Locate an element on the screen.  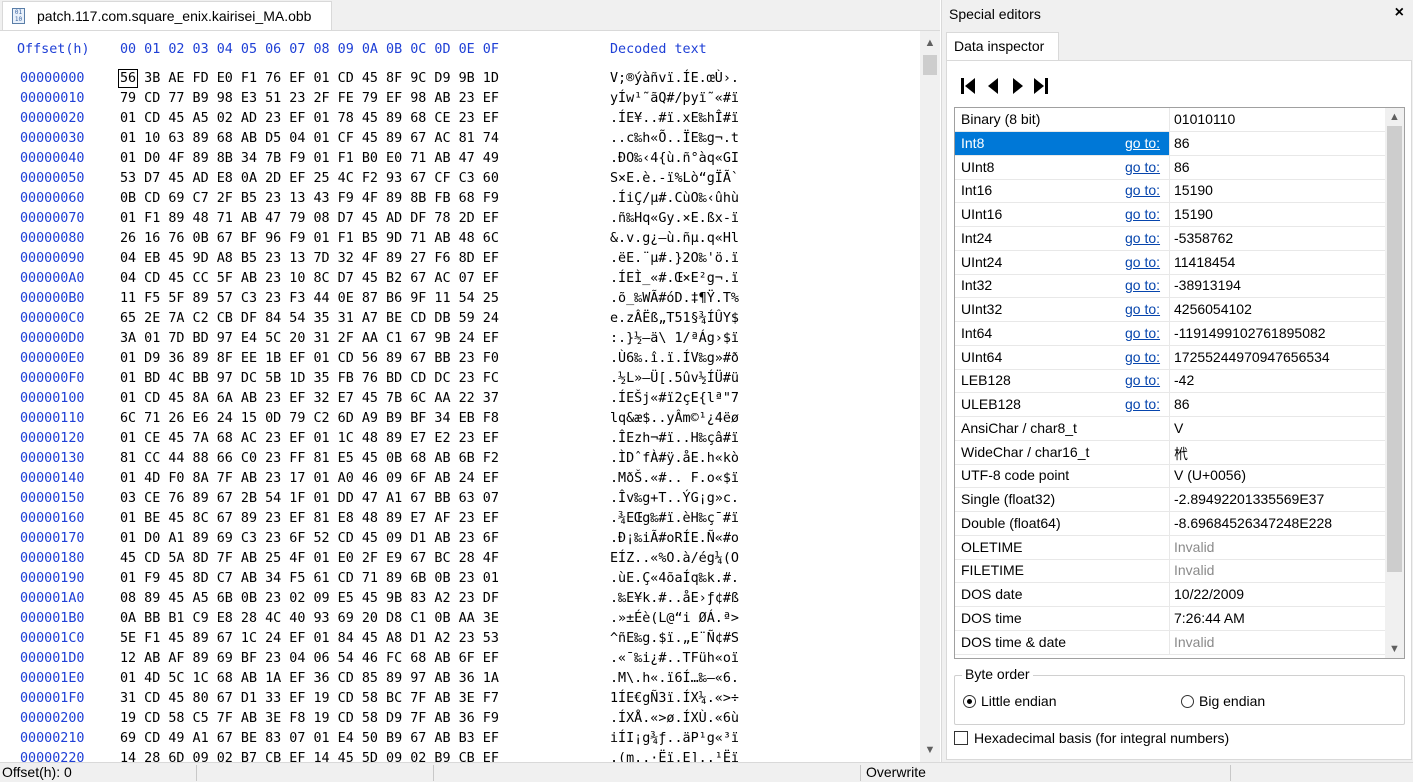
inspector-row: FILETIME Invalid is located at coordinates (1170, 571).